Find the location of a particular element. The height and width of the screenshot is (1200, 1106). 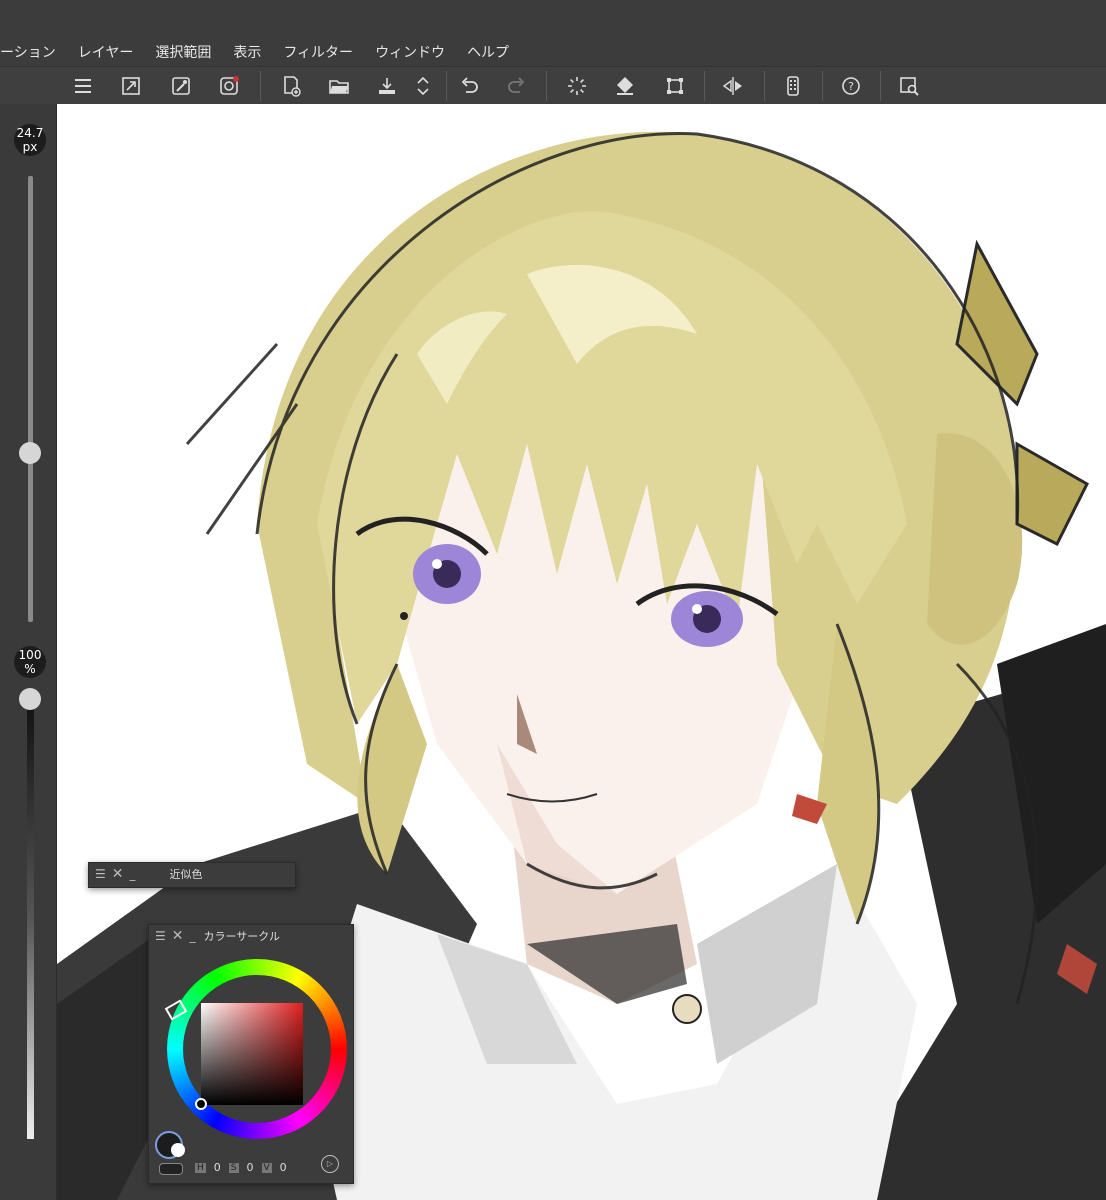

brush-size-readout: 24.7 px is located at coordinates (30, 140).